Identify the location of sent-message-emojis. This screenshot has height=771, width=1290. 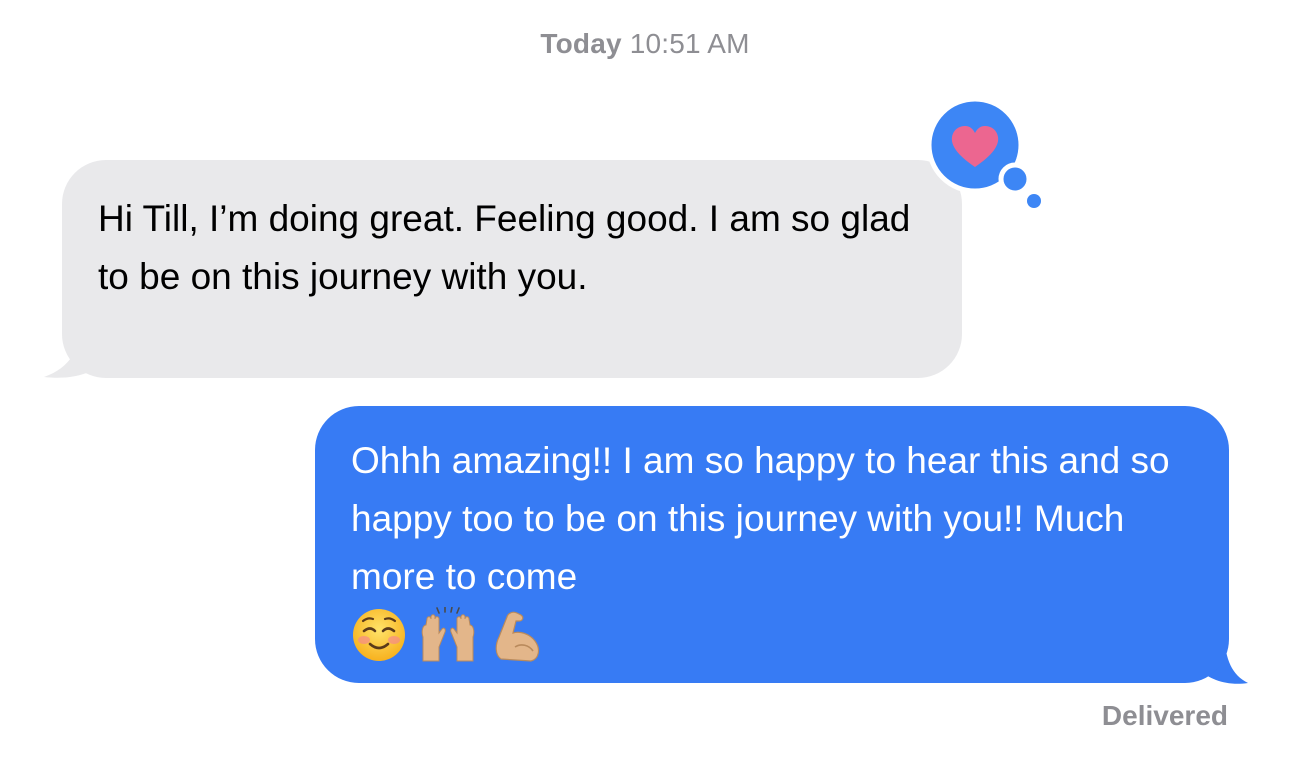
(775, 635).